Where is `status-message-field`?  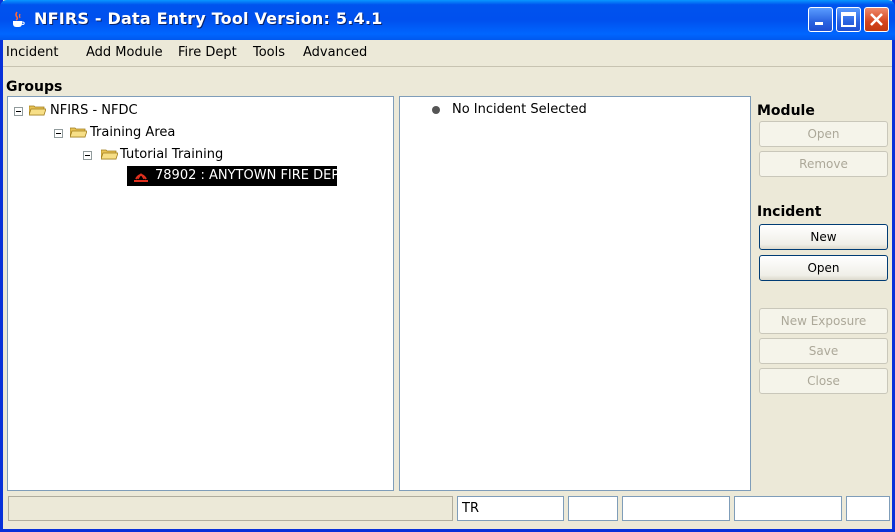
status-message-field is located at coordinates (230, 508).